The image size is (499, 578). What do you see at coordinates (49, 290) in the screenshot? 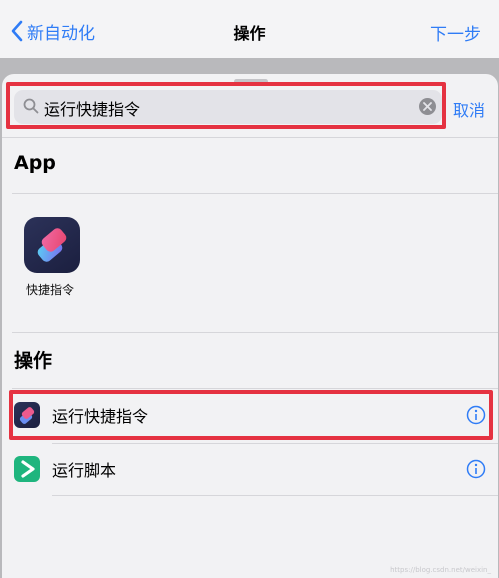
I see `app-tile-label: 快捷指令` at bounding box center [49, 290].